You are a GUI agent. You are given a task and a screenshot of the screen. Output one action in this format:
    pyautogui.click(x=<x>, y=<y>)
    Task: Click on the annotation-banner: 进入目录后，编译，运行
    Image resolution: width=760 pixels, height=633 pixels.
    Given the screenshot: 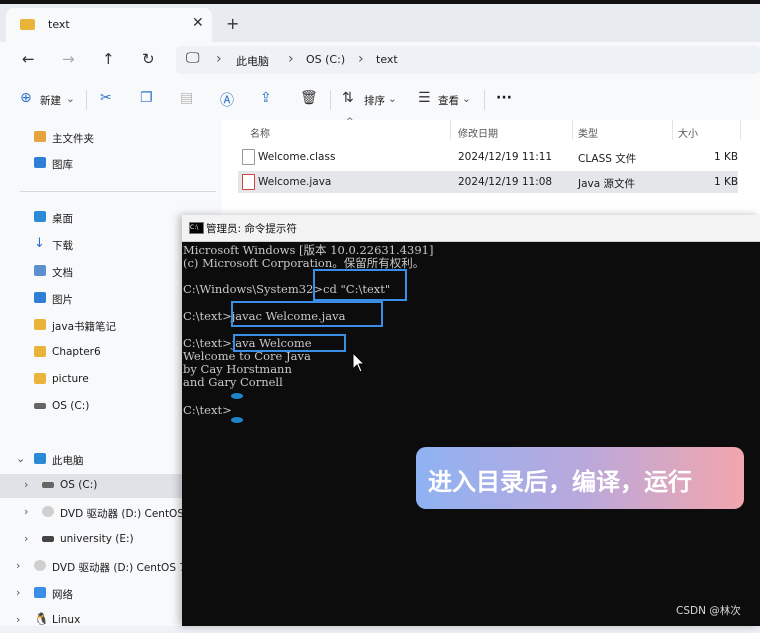 What is the action you would take?
    pyautogui.click(x=580, y=478)
    